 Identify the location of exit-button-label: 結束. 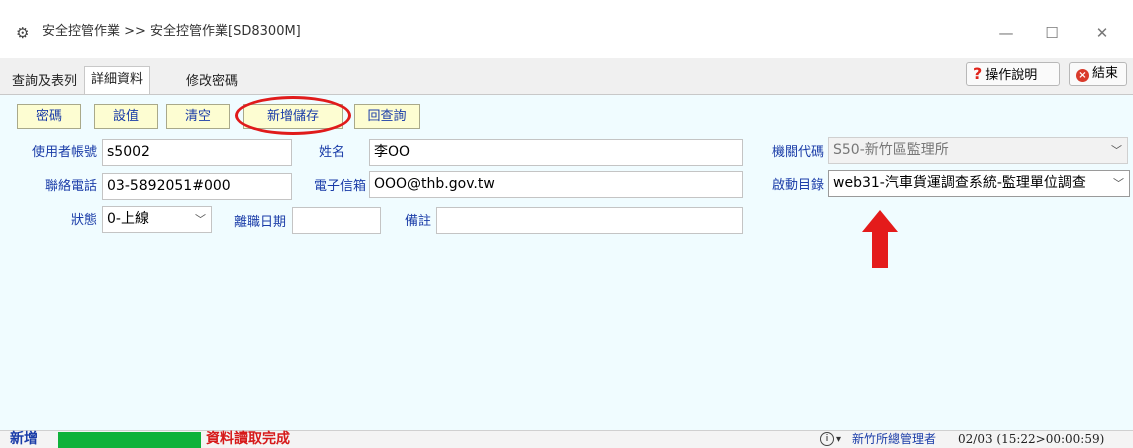
(1105, 73).